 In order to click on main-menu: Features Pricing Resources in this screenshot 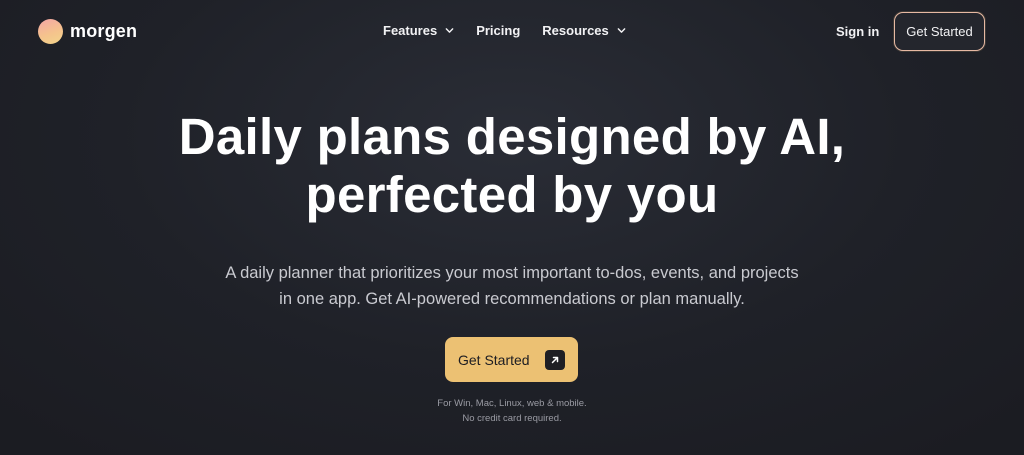, I will do `click(504, 30)`.